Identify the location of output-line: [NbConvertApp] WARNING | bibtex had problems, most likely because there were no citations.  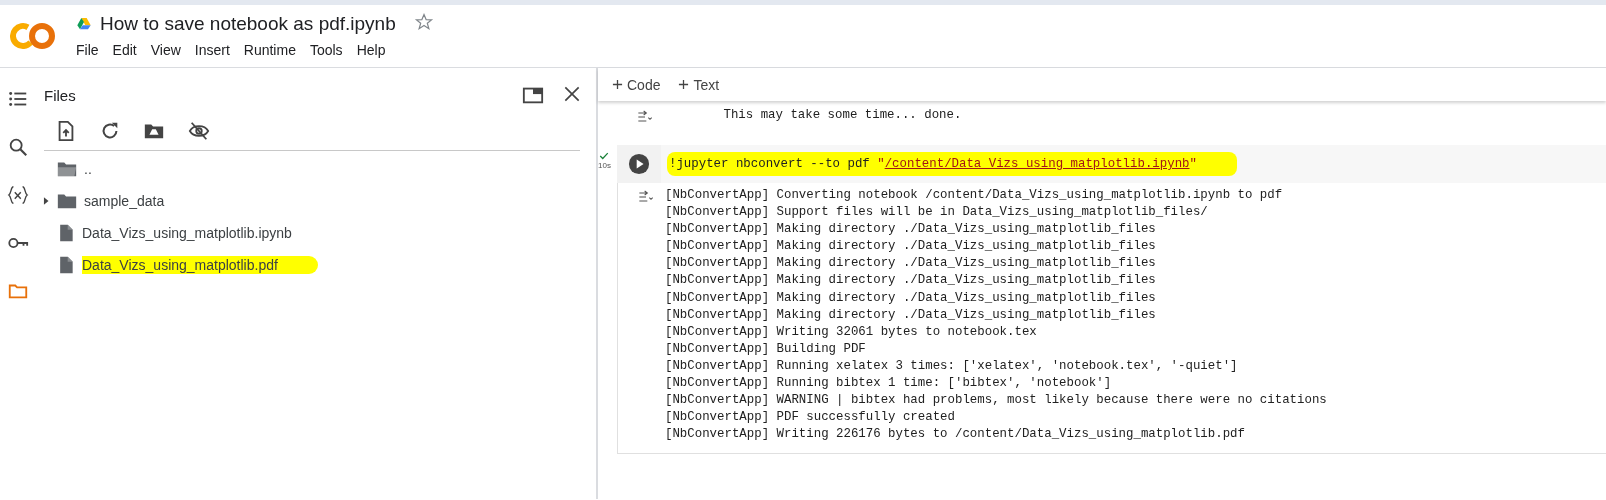
(996, 401).